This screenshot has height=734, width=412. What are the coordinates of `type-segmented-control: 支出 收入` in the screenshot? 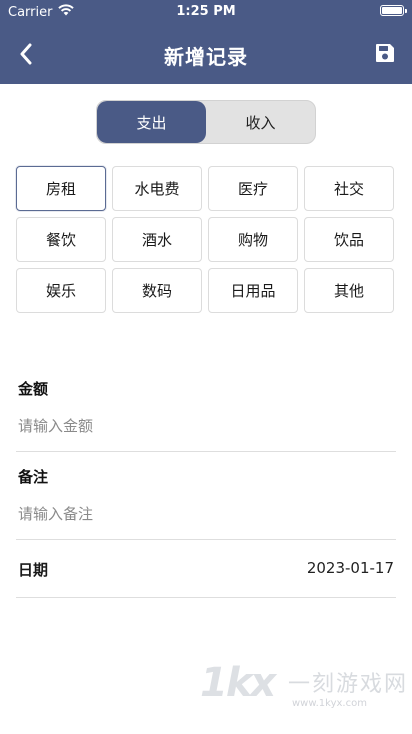 It's located at (206, 122).